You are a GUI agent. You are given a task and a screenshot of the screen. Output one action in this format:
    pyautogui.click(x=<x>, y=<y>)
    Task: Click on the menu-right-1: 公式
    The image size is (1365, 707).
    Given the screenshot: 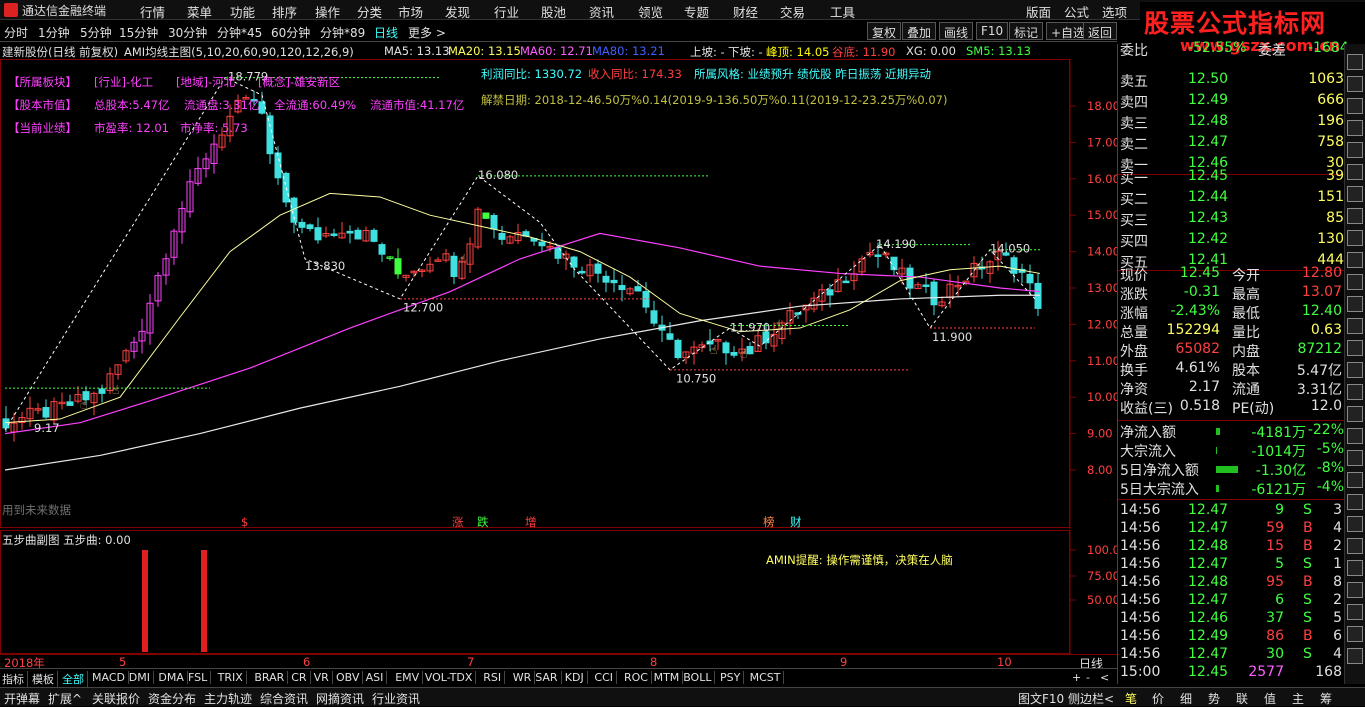 What is the action you would take?
    pyautogui.click(x=1076, y=11)
    